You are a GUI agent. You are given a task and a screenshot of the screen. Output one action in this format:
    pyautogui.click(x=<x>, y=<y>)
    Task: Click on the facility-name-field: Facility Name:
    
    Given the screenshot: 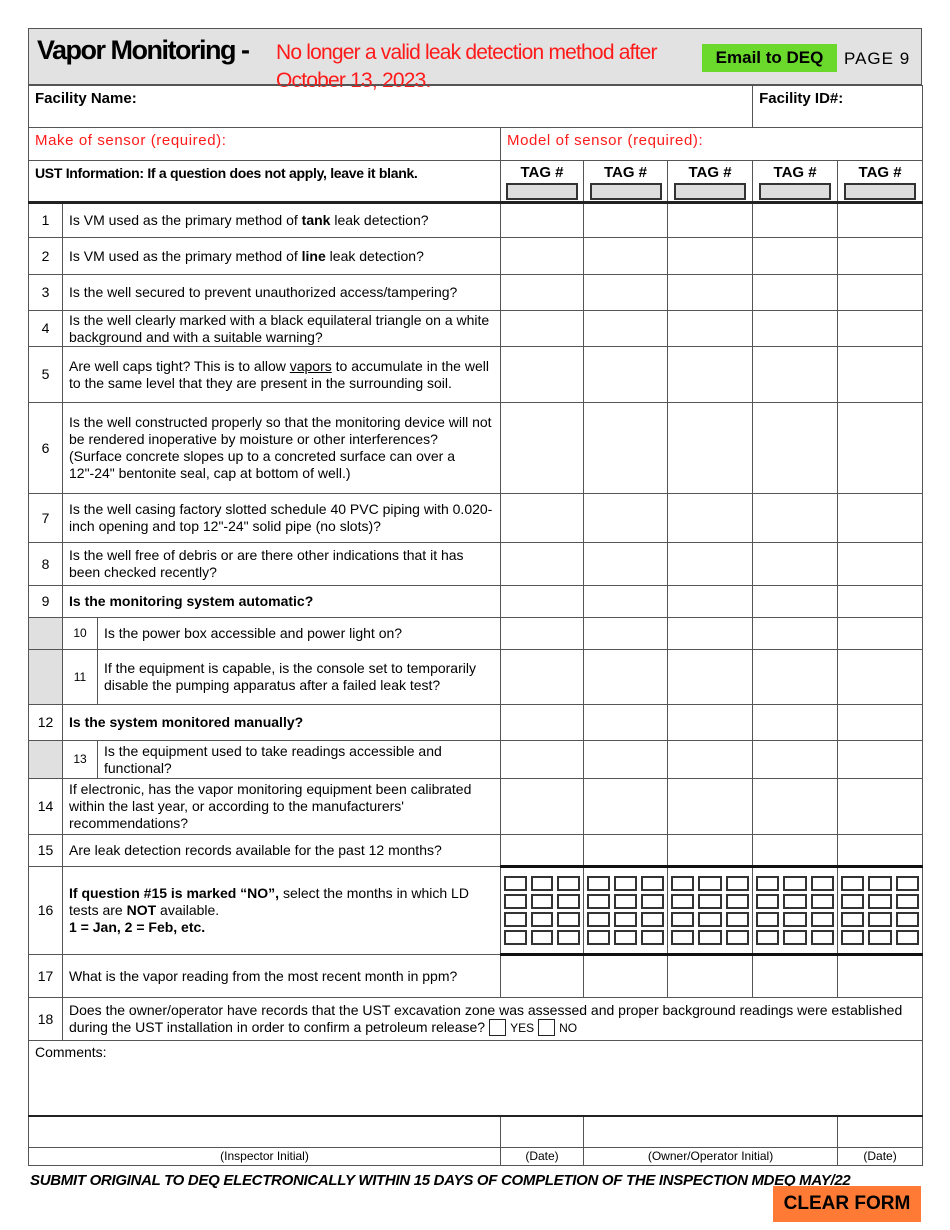 What is the action you would take?
    pyautogui.click(x=390, y=106)
    